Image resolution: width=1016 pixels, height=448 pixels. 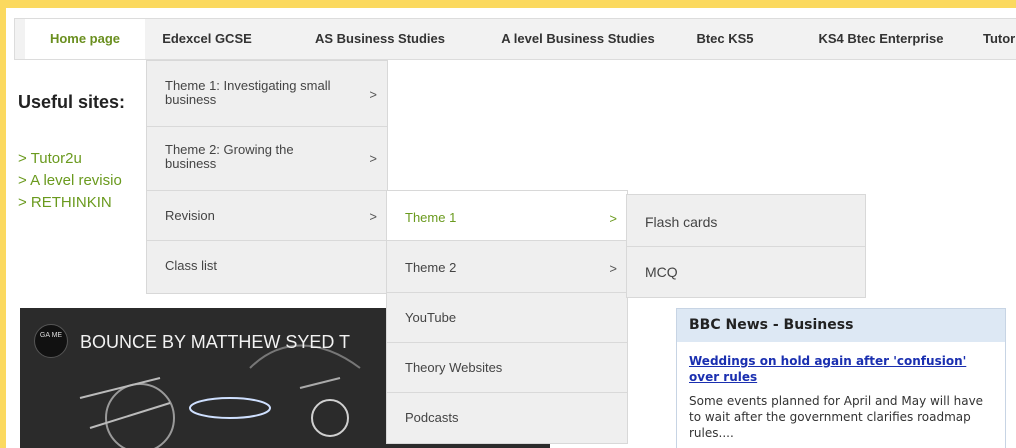 What do you see at coordinates (207, 39) in the screenshot?
I see `tab-edexcel-gcse: Edexcel GCSE` at bounding box center [207, 39].